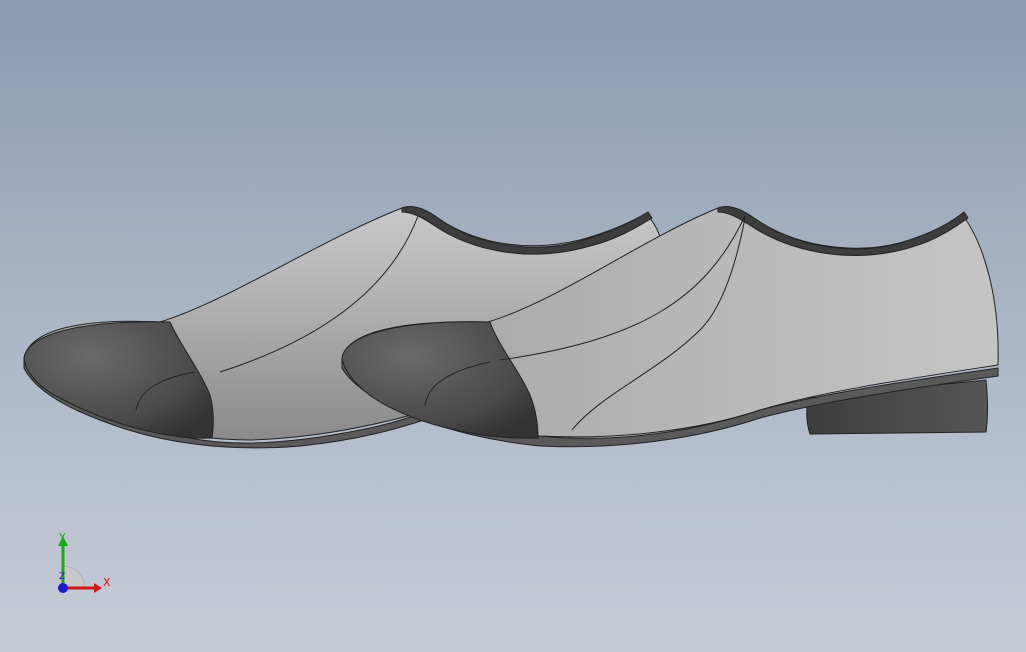 Image resolution: width=1026 pixels, height=652 pixels. What do you see at coordinates (62, 577) in the screenshot?
I see `triad-z-label: Z` at bounding box center [62, 577].